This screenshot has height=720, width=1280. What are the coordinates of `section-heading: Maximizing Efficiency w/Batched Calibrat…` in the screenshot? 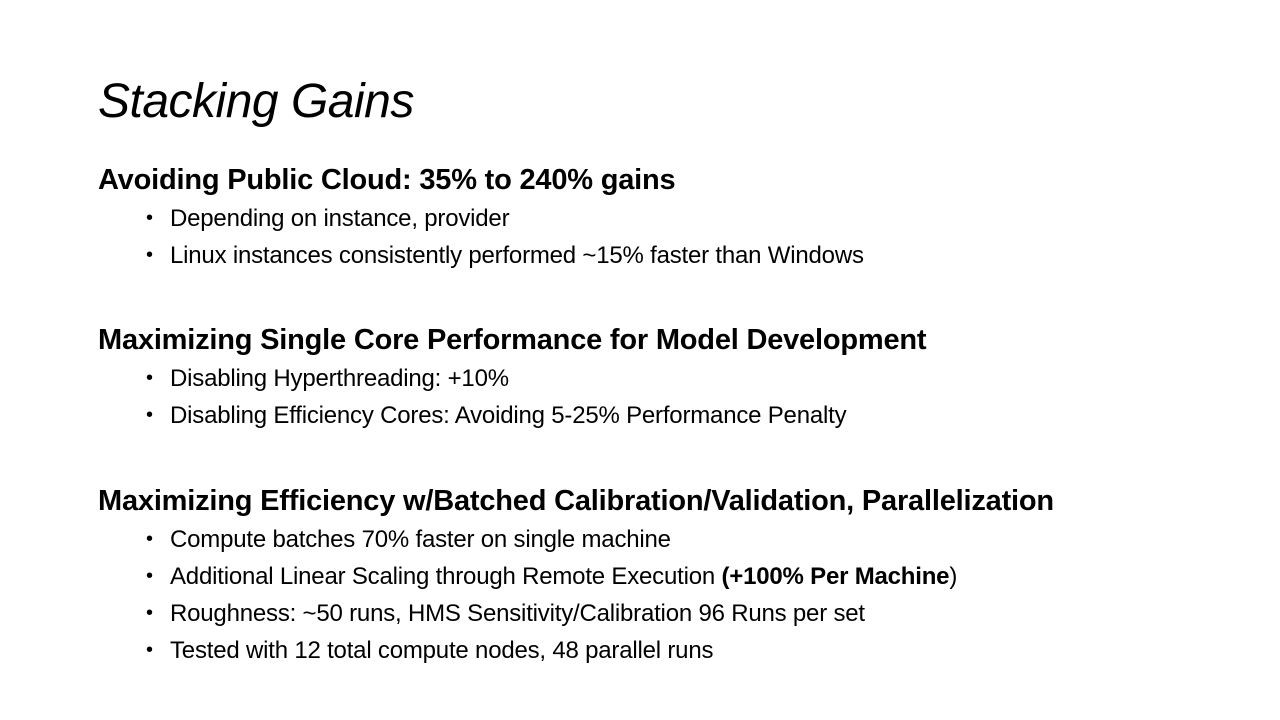 It's located at (576, 501).